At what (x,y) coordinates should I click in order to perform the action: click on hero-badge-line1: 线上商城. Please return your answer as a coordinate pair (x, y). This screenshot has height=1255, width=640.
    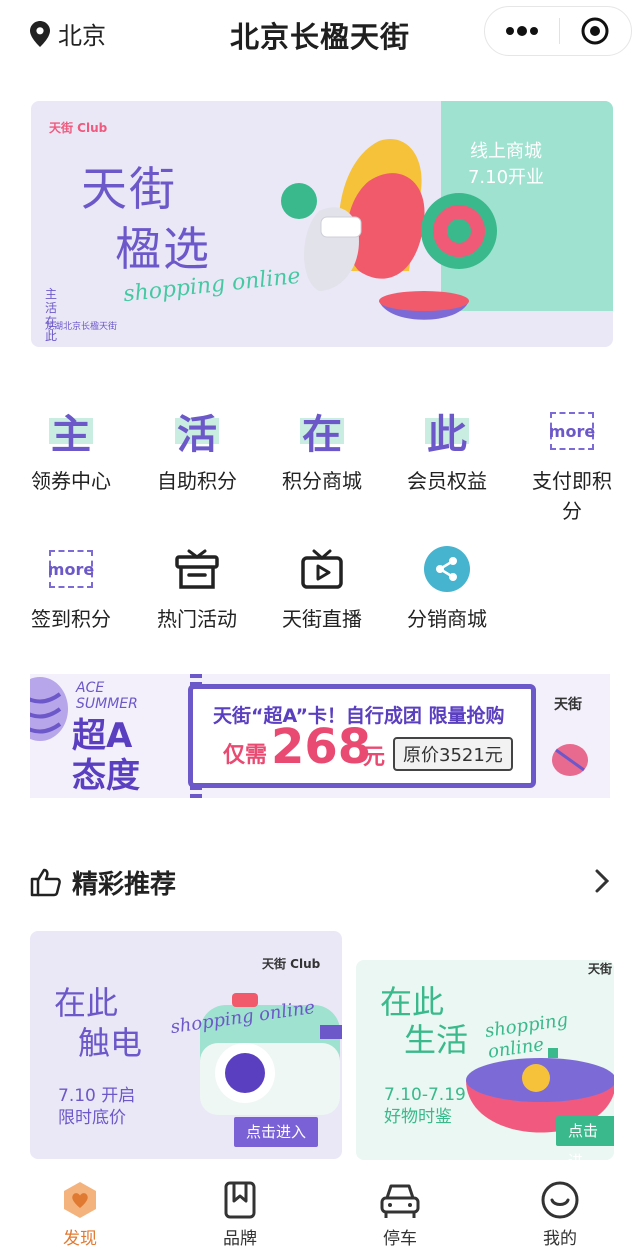
    Looking at the image, I should click on (506, 151).